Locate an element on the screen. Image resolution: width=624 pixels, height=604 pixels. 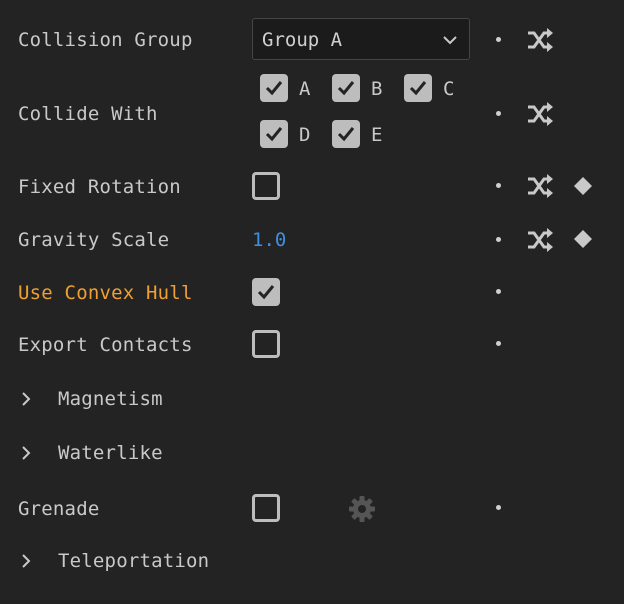
collide-with-a-label: A is located at coordinates (305, 89).